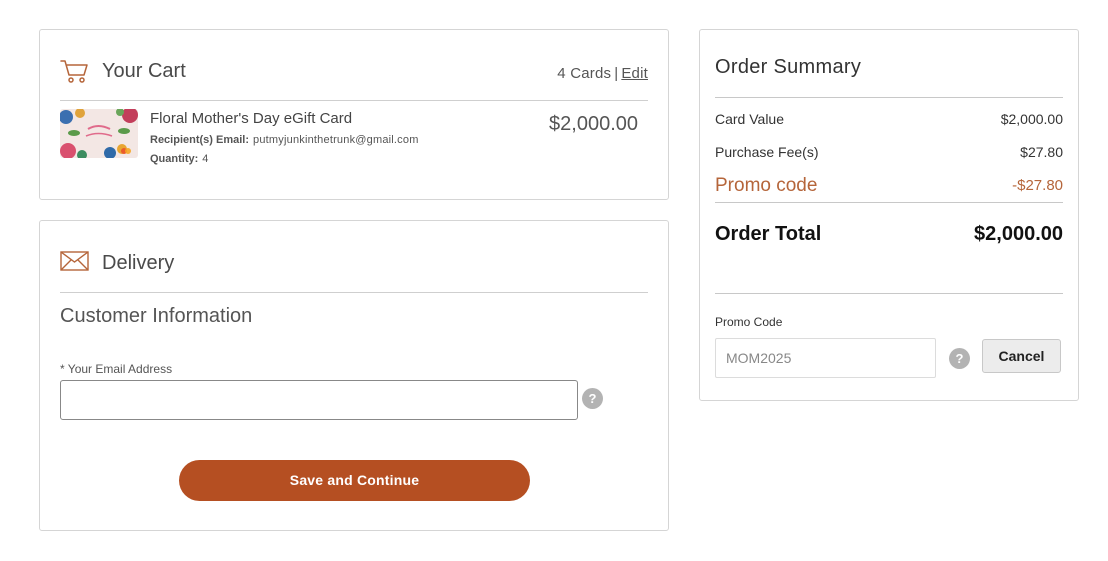 This screenshot has height=561, width=1108. Describe the element at coordinates (74, 71) in the screenshot. I see `cart-icon` at that location.